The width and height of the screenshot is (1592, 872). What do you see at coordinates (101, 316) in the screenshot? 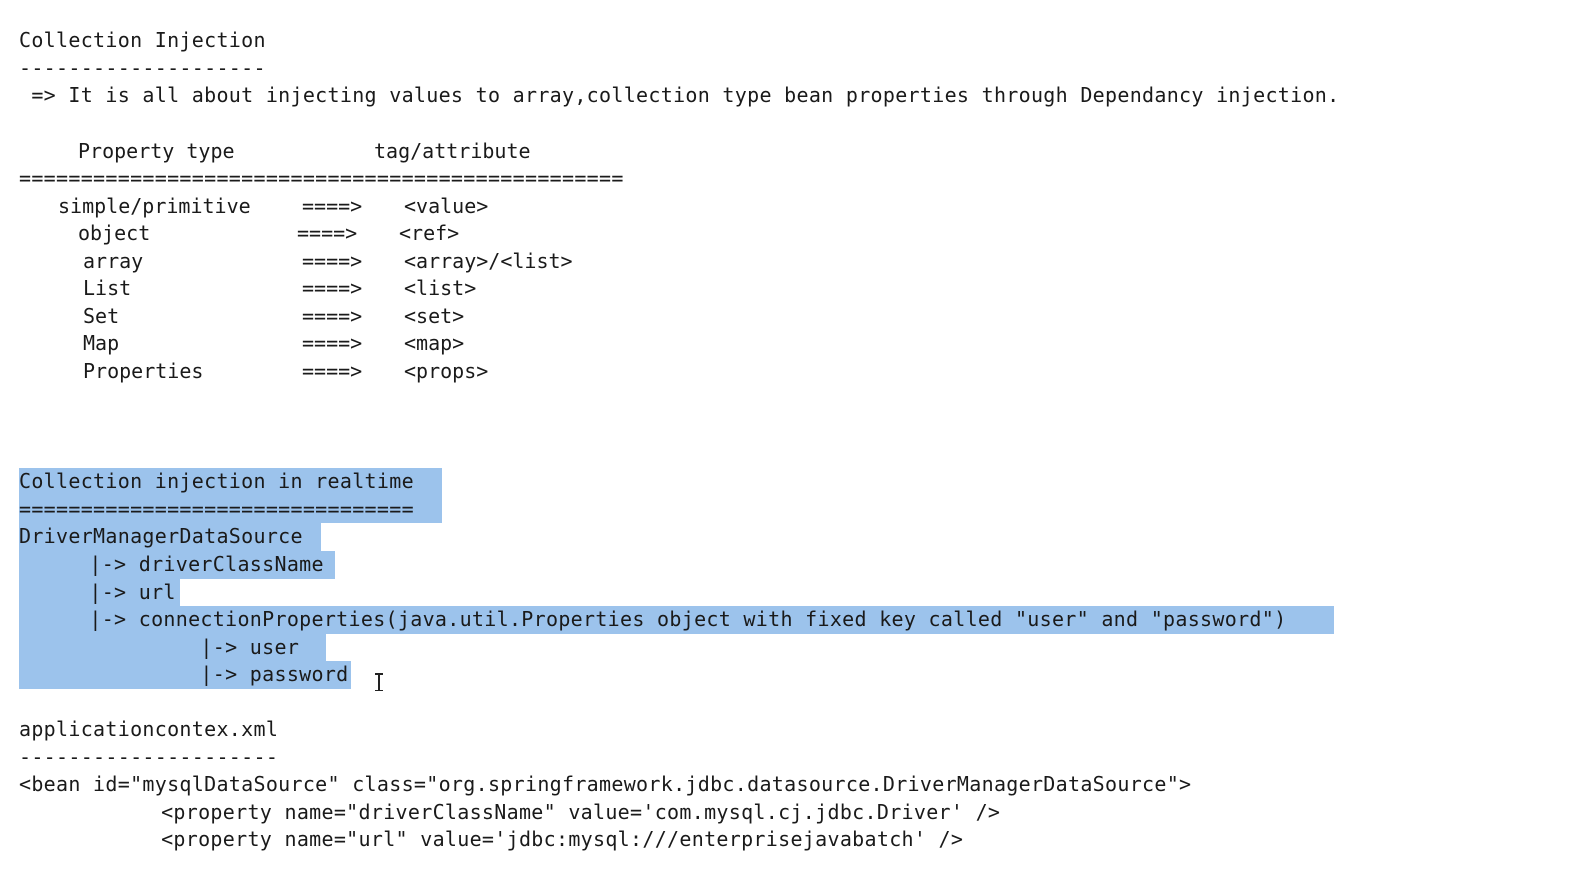
I see `row-type: Set` at bounding box center [101, 316].